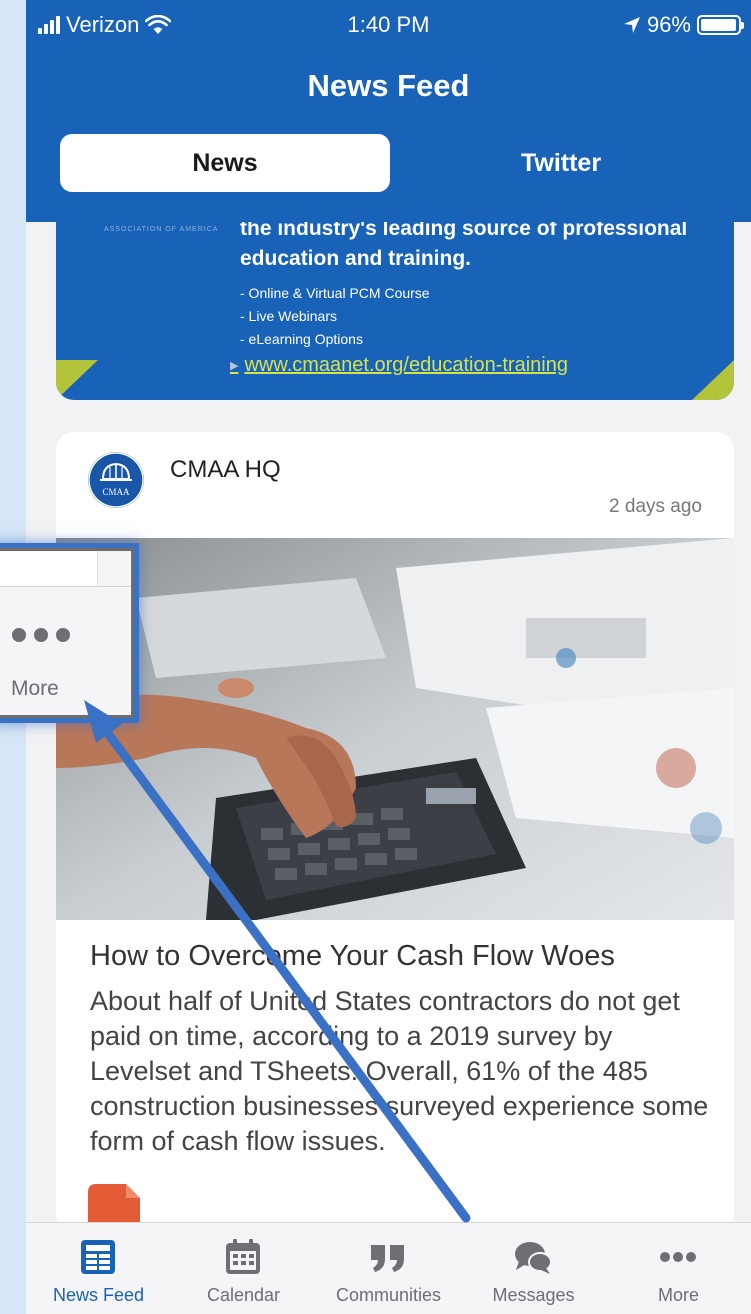 This screenshot has width=751, height=1314. I want to click on corner-decoration-right, so click(713, 380).